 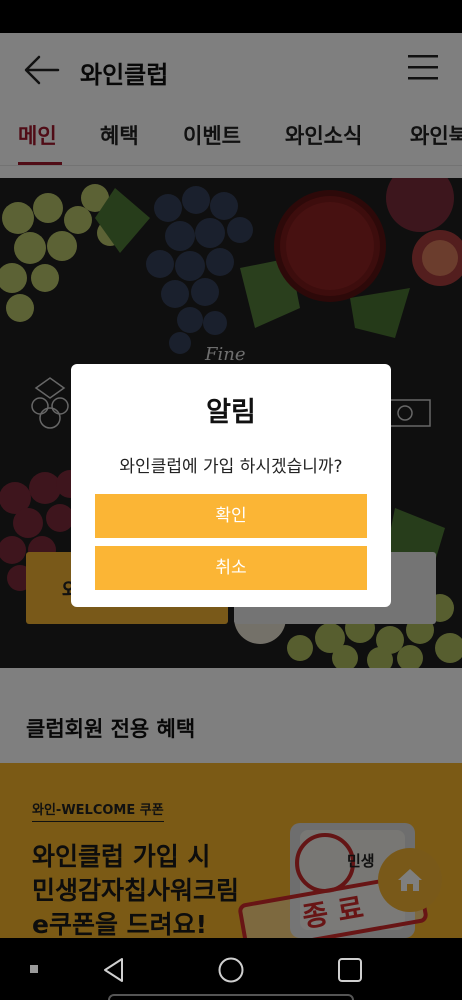 What do you see at coordinates (350, 970) in the screenshot?
I see `nav-recents-icon` at bounding box center [350, 970].